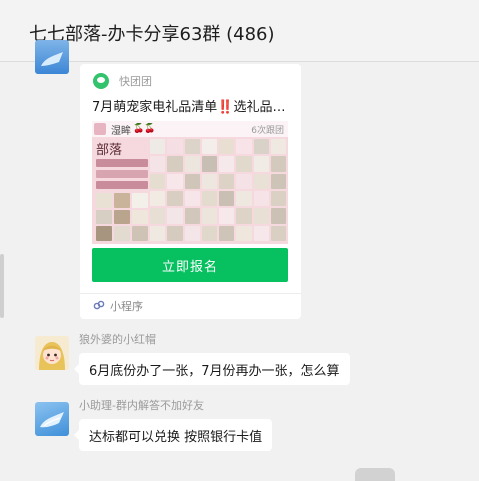  I want to click on mini-program-preview-image: 湿眸 🍒🍒 6次跟团 部落, so click(190, 182).